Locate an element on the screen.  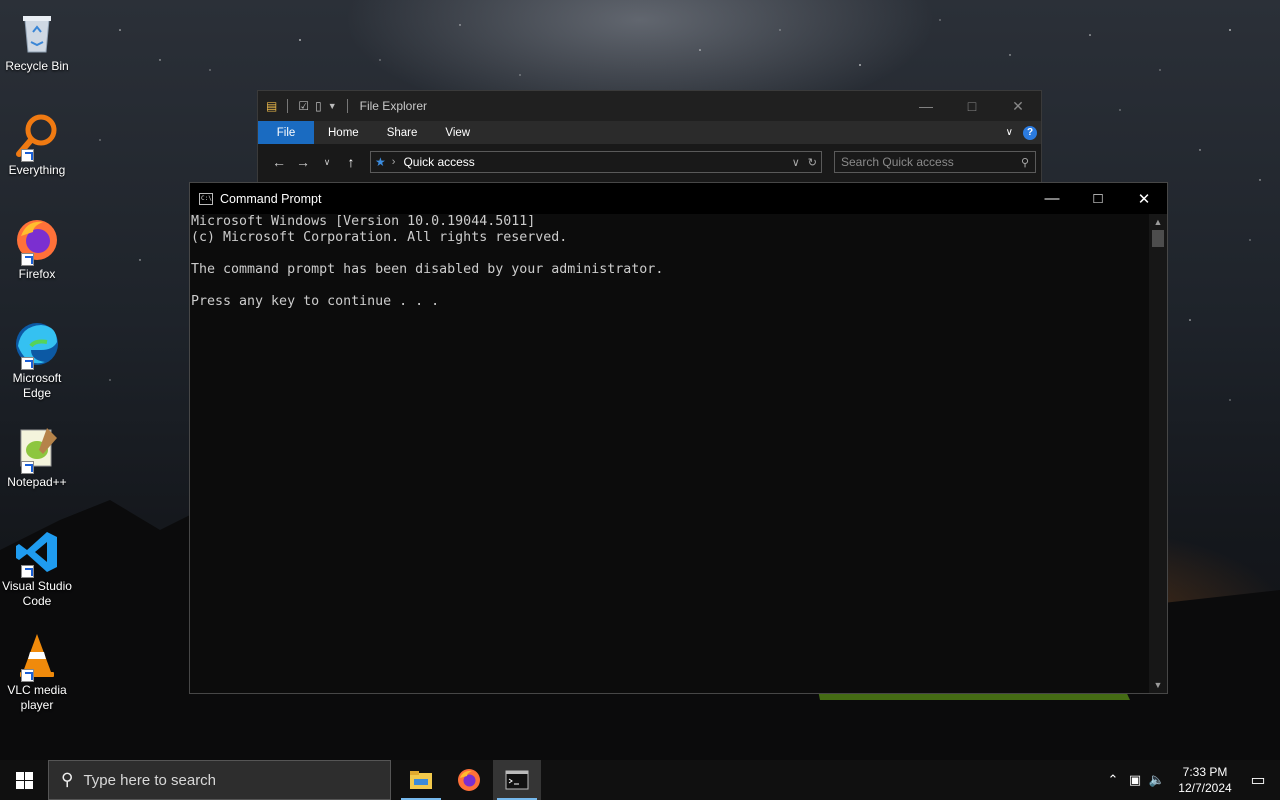
vertical-scrollbar: ▲ ▼ is located at coordinates (1158, 453).